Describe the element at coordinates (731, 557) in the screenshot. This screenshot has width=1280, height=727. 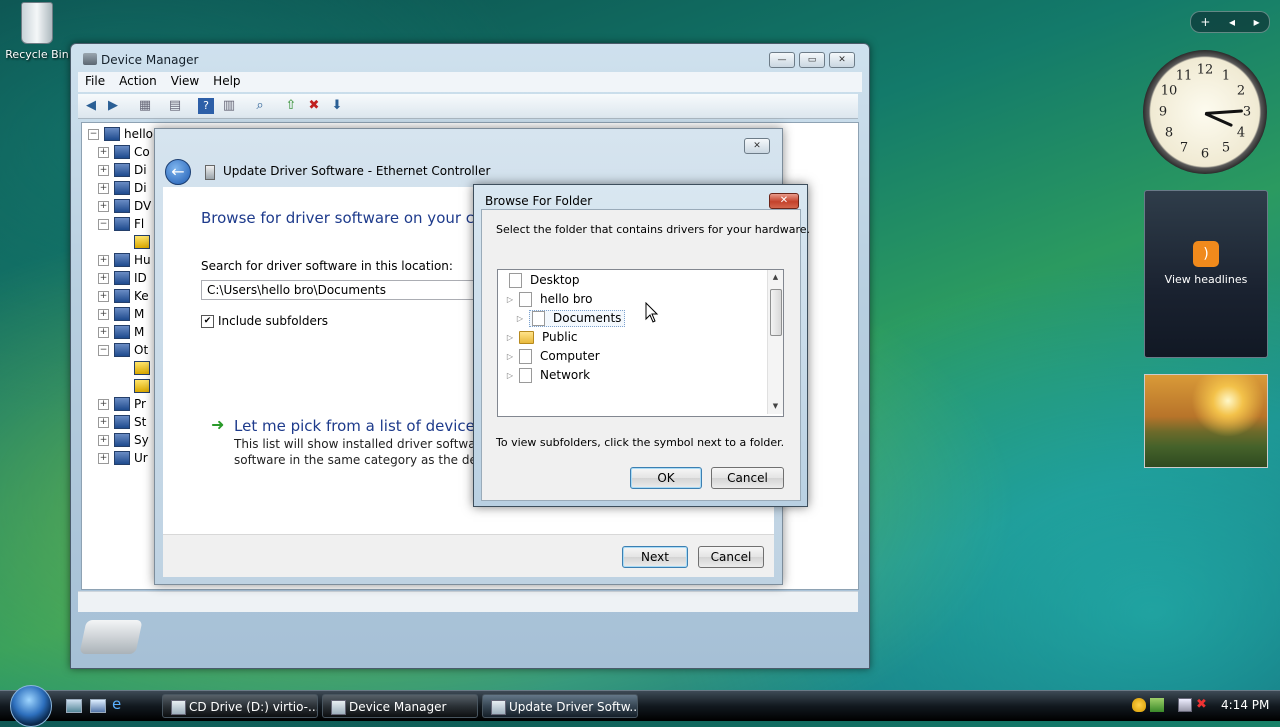
I see `cancel-button: Cancel` at that location.